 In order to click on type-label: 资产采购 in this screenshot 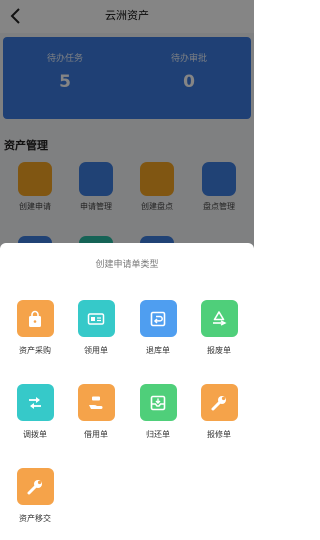, I will do `click(35, 350)`.